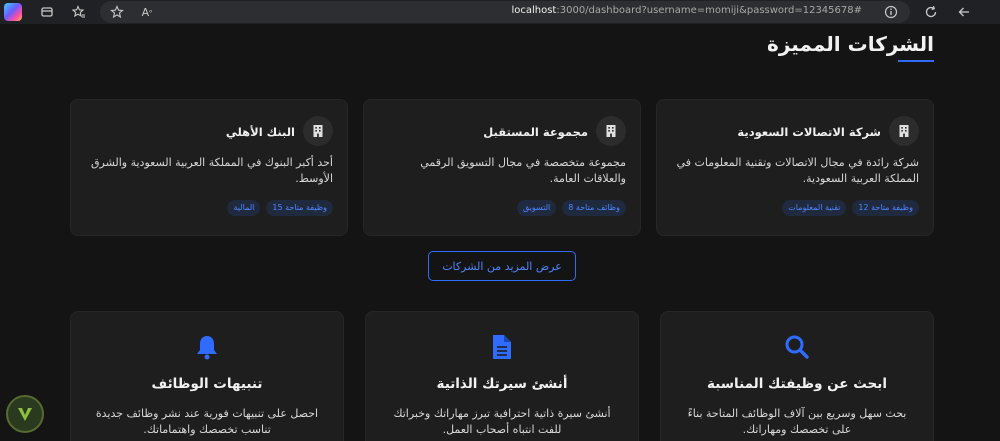  Describe the element at coordinates (964, 12) in the screenshot. I see `back-icon` at that location.